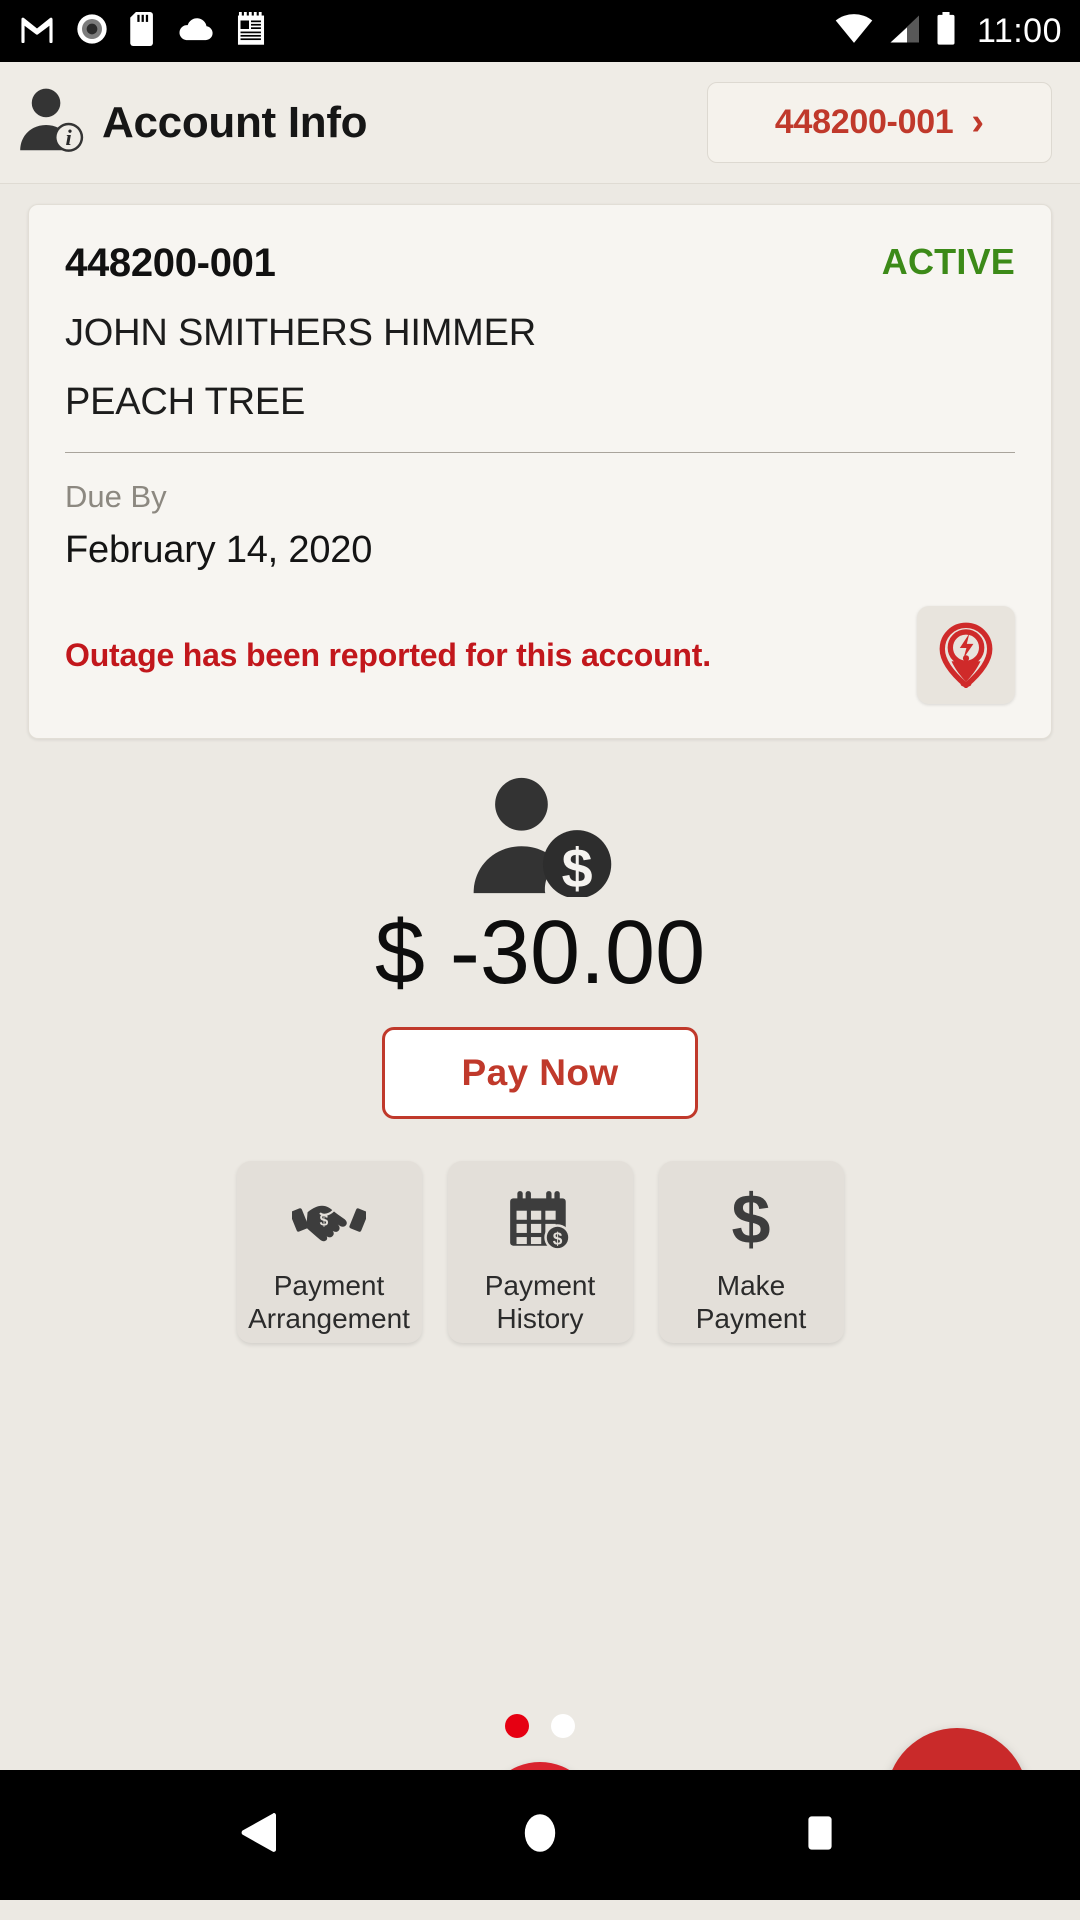  I want to click on balance-block: $ $ -30.00, so click(540, 888).